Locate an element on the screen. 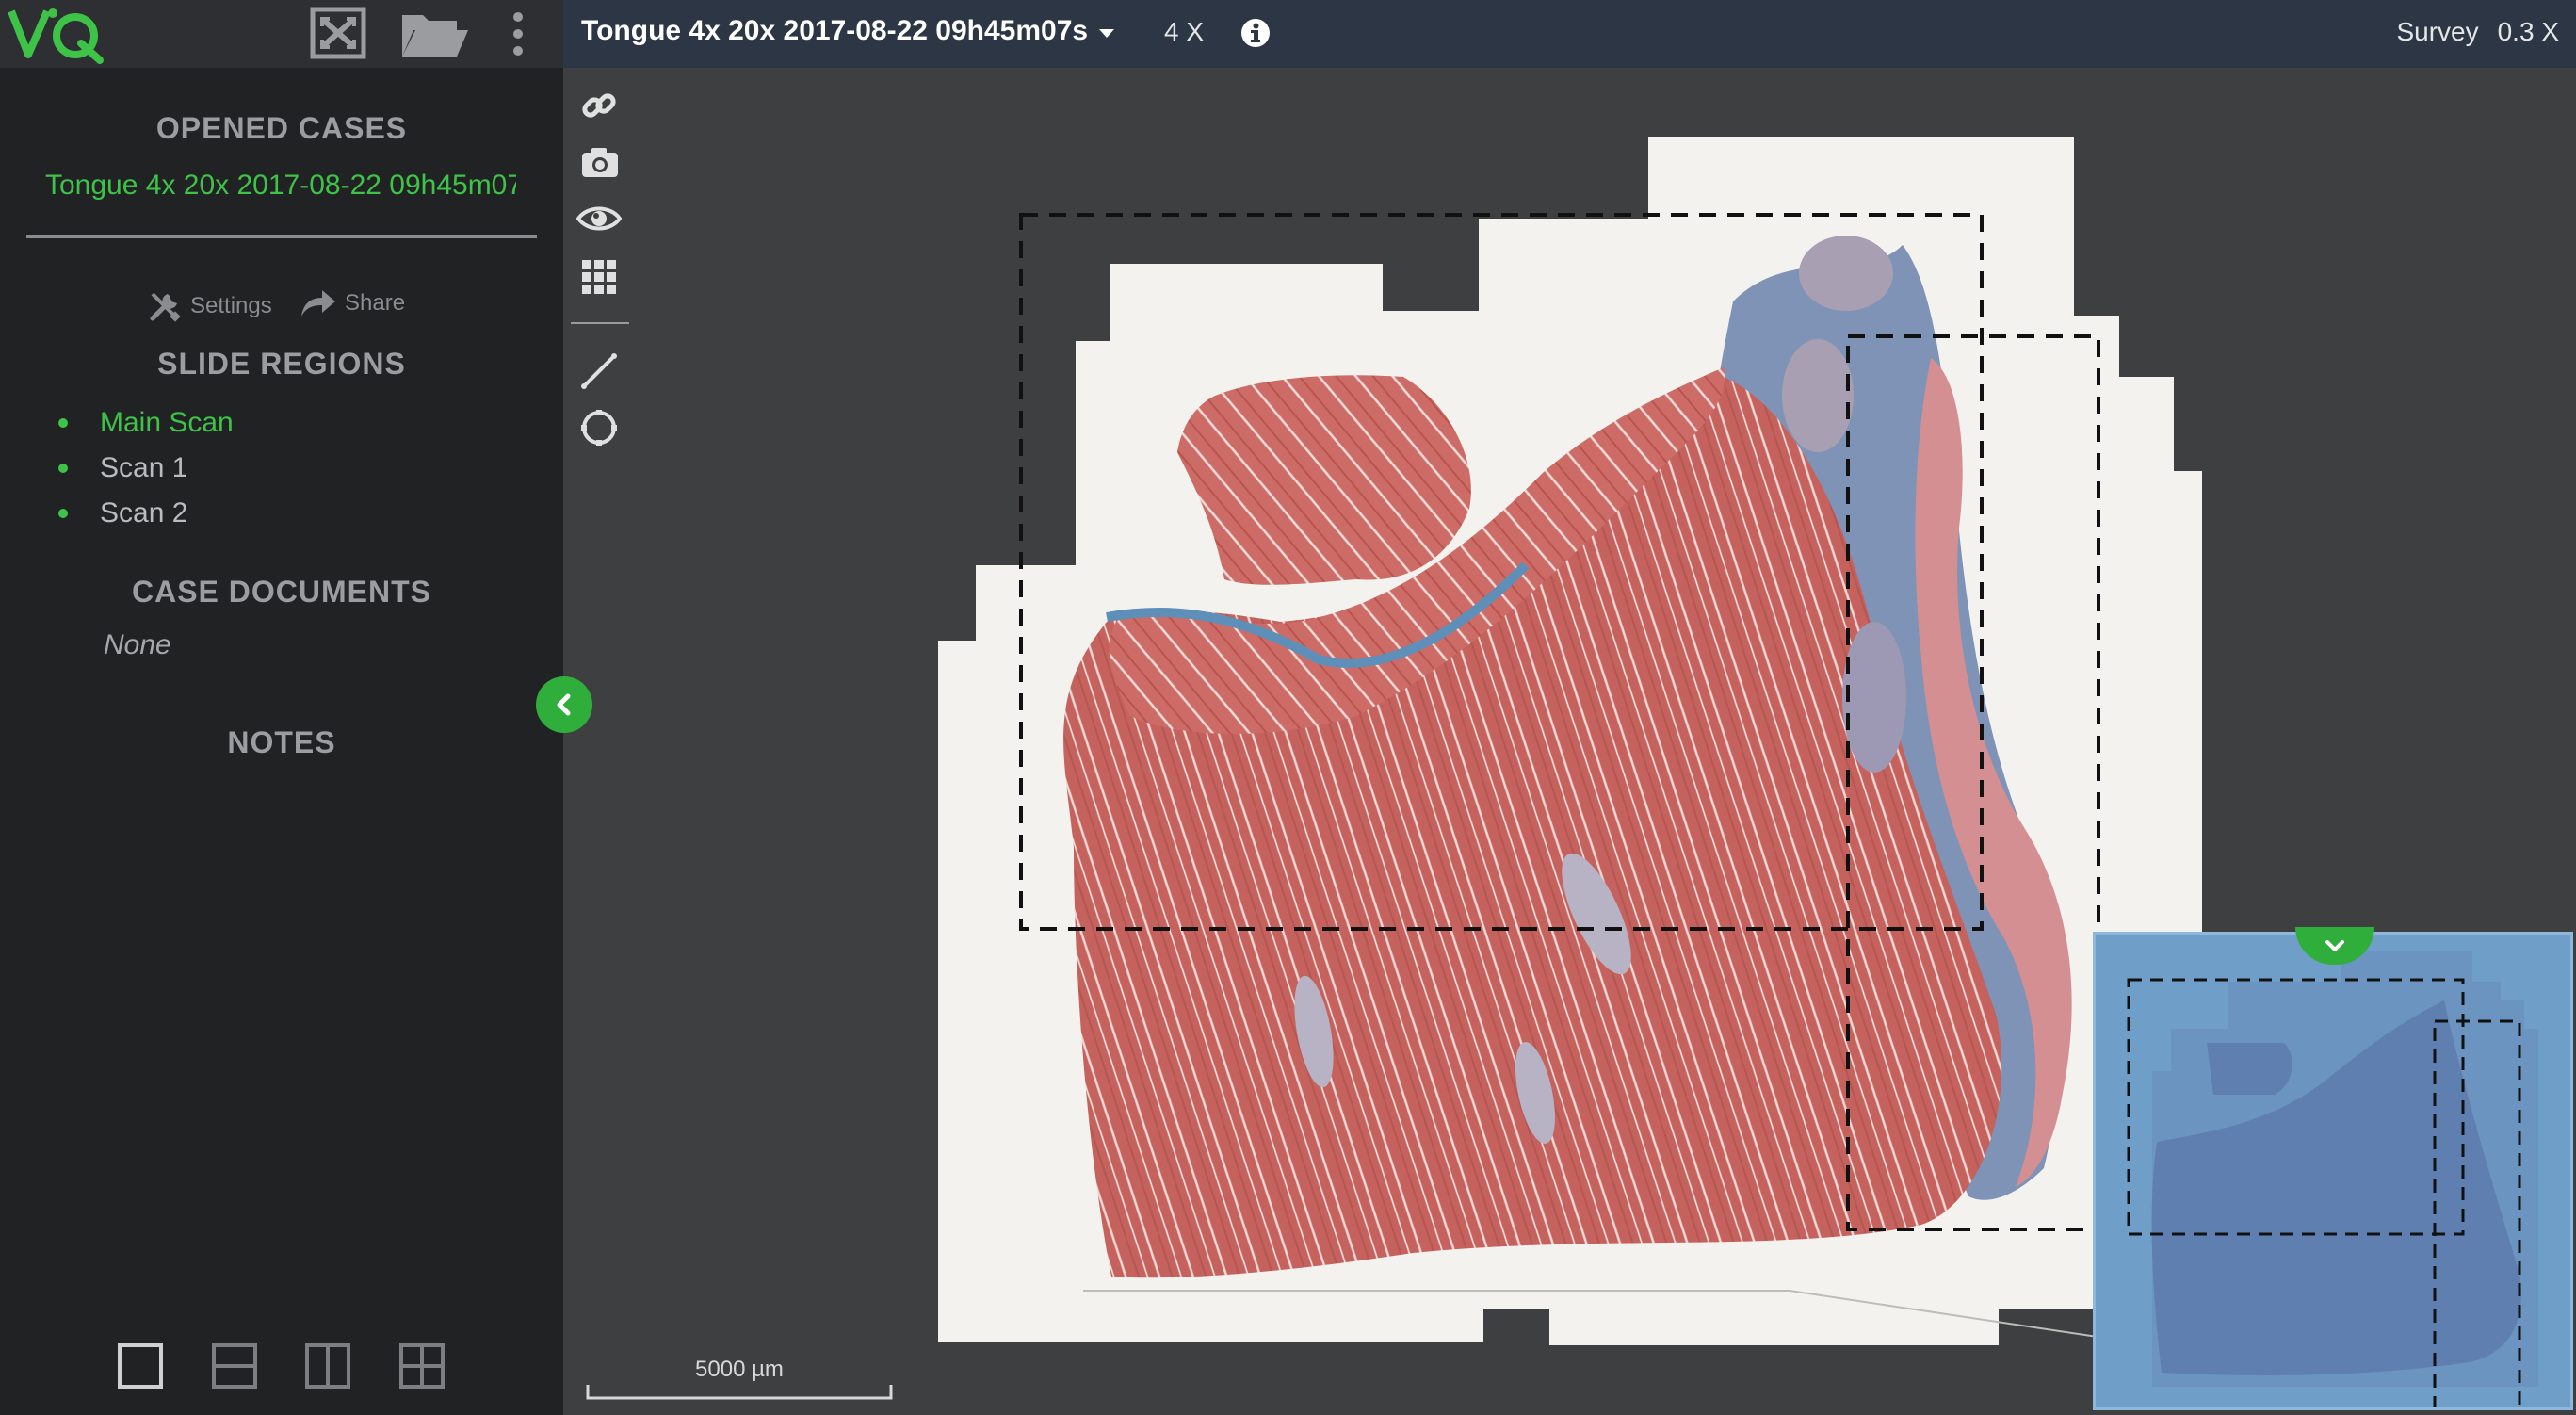 The width and height of the screenshot is (2576, 1415). link-tool is located at coordinates (599, 108).